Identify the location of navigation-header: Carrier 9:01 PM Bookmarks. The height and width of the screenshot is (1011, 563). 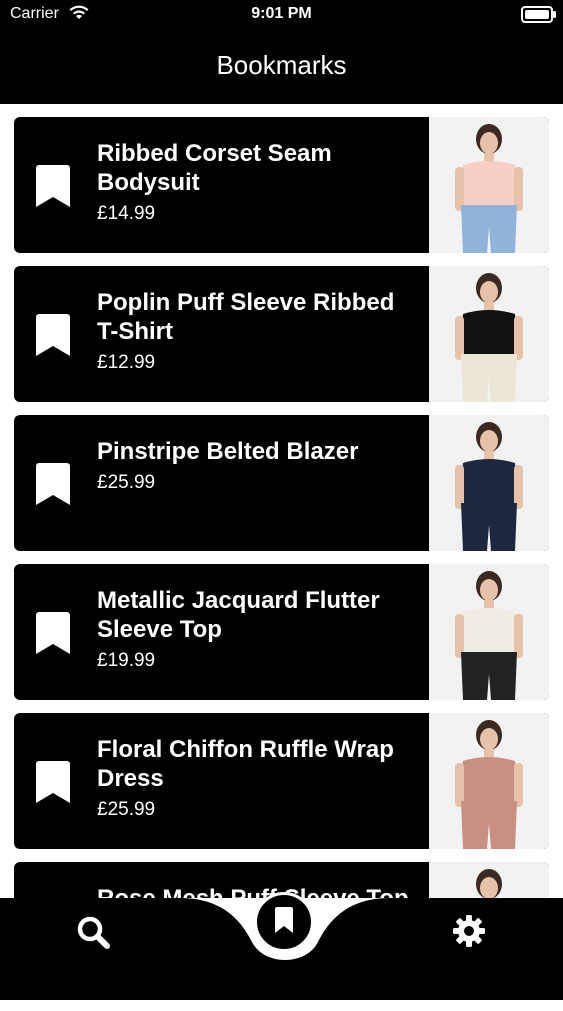
(281, 52).